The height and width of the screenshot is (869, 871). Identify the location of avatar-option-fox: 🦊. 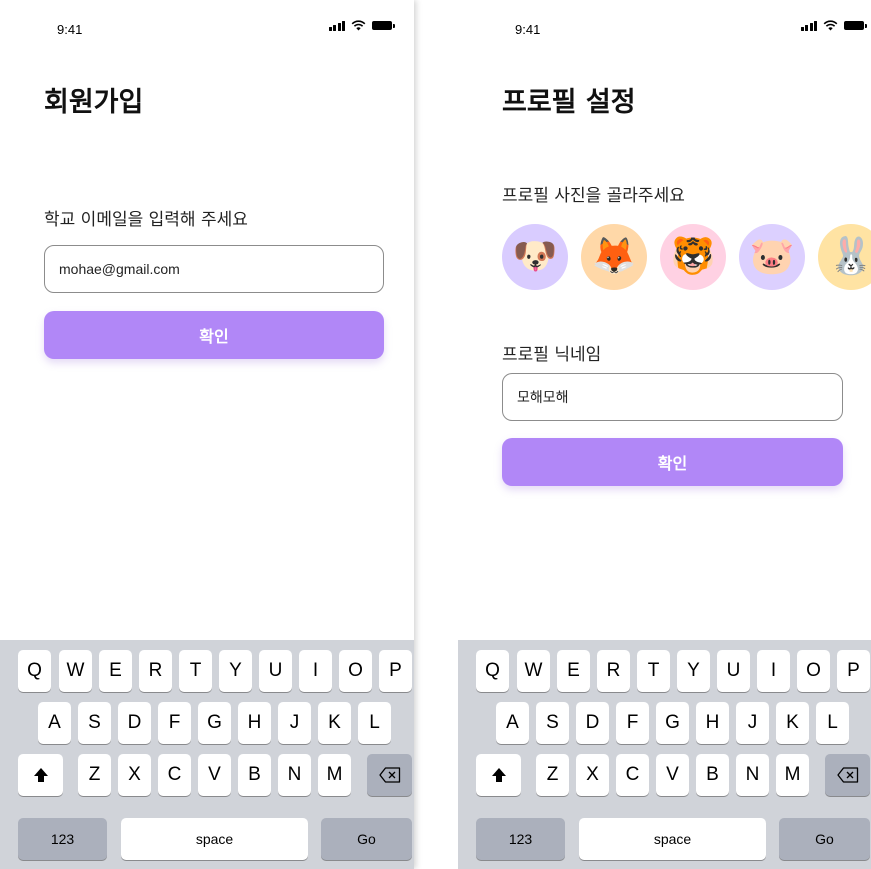
(614, 257).